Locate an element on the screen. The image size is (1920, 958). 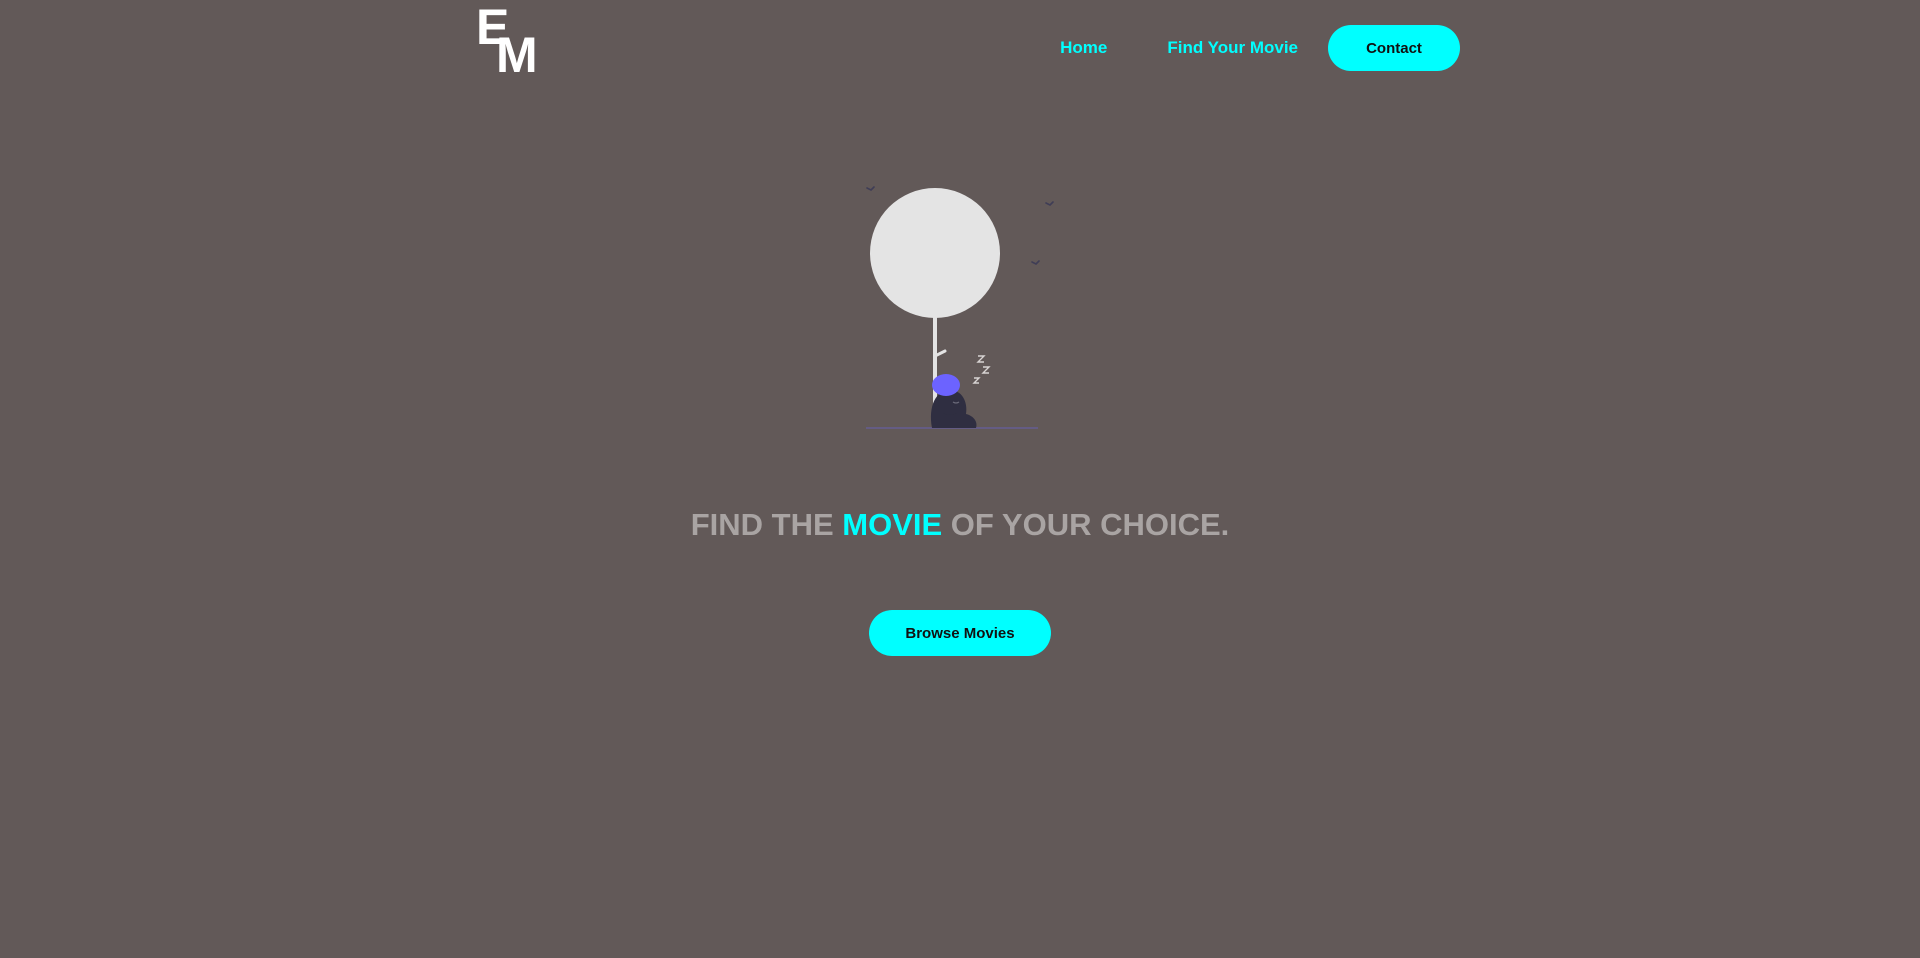
main-nav: Home Find Your Movie Contact is located at coordinates (1260, 48).